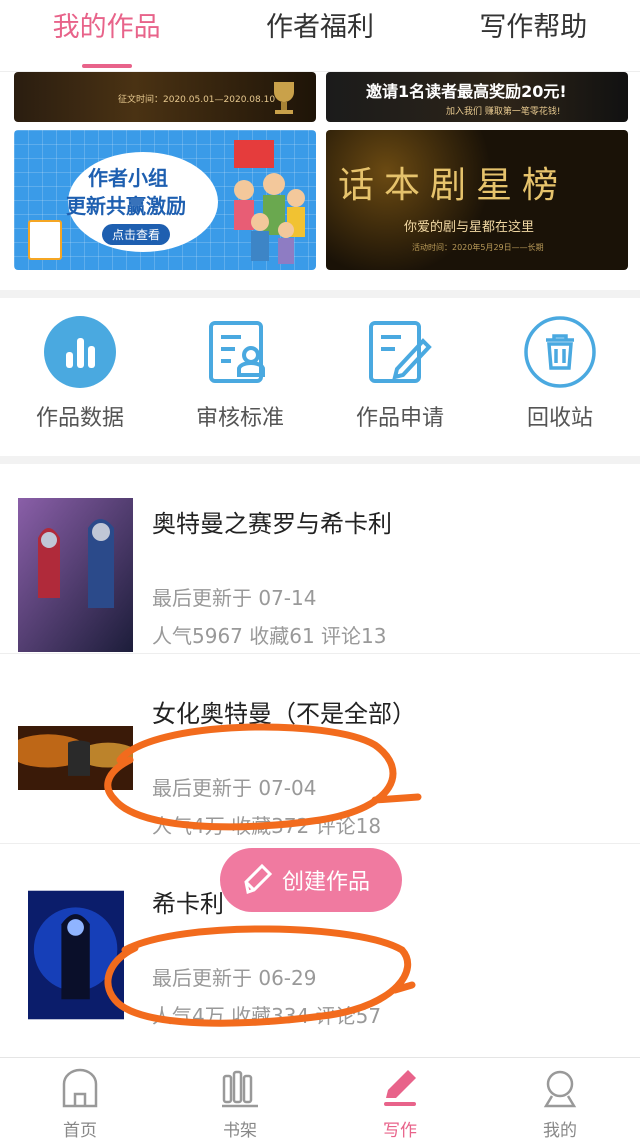 The width and height of the screenshot is (640, 1147). I want to click on nav-write: 写作, so click(400, 1102).